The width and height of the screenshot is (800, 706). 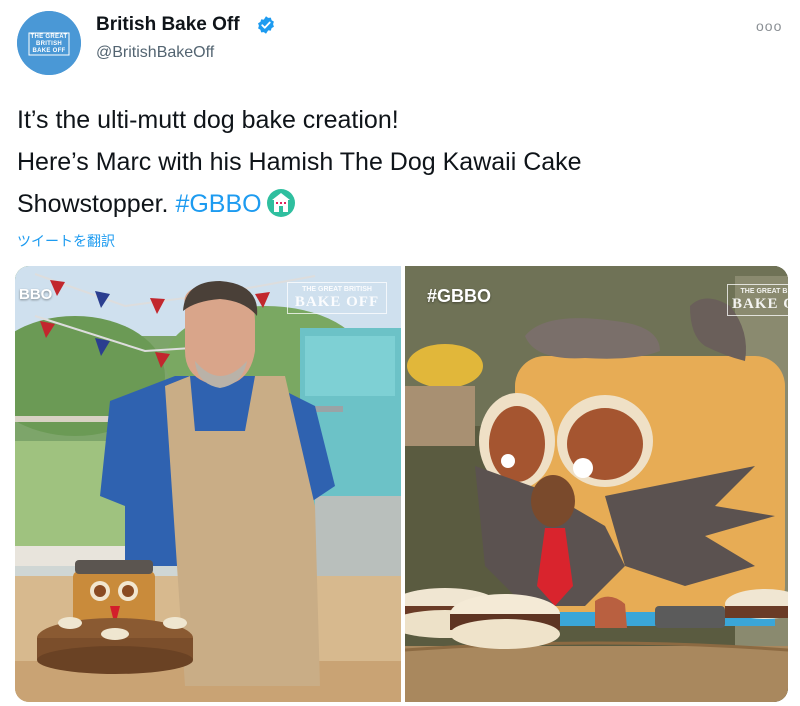 What do you see at coordinates (168, 25) in the screenshot?
I see `display-name: British Bake Off` at bounding box center [168, 25].